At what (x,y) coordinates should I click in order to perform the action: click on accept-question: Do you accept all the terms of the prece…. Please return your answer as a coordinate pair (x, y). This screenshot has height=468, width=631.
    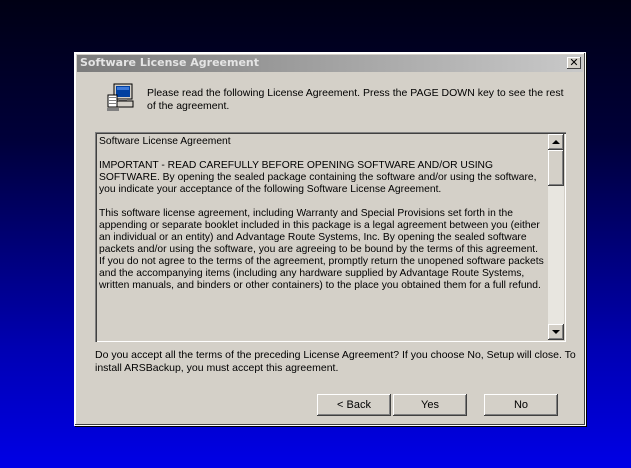
    Looking at the image, I should click on (335, 361).